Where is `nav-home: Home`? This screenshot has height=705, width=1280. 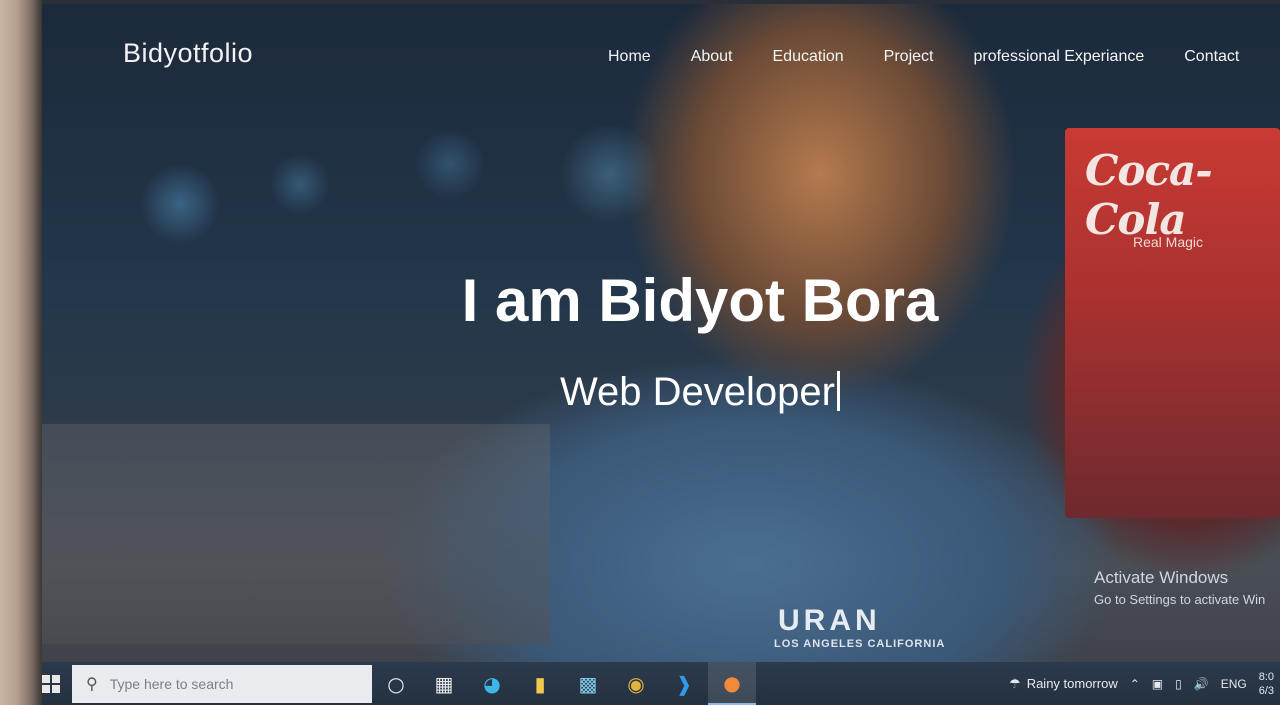
nav-home: Home is located at coordinates (629, 57).